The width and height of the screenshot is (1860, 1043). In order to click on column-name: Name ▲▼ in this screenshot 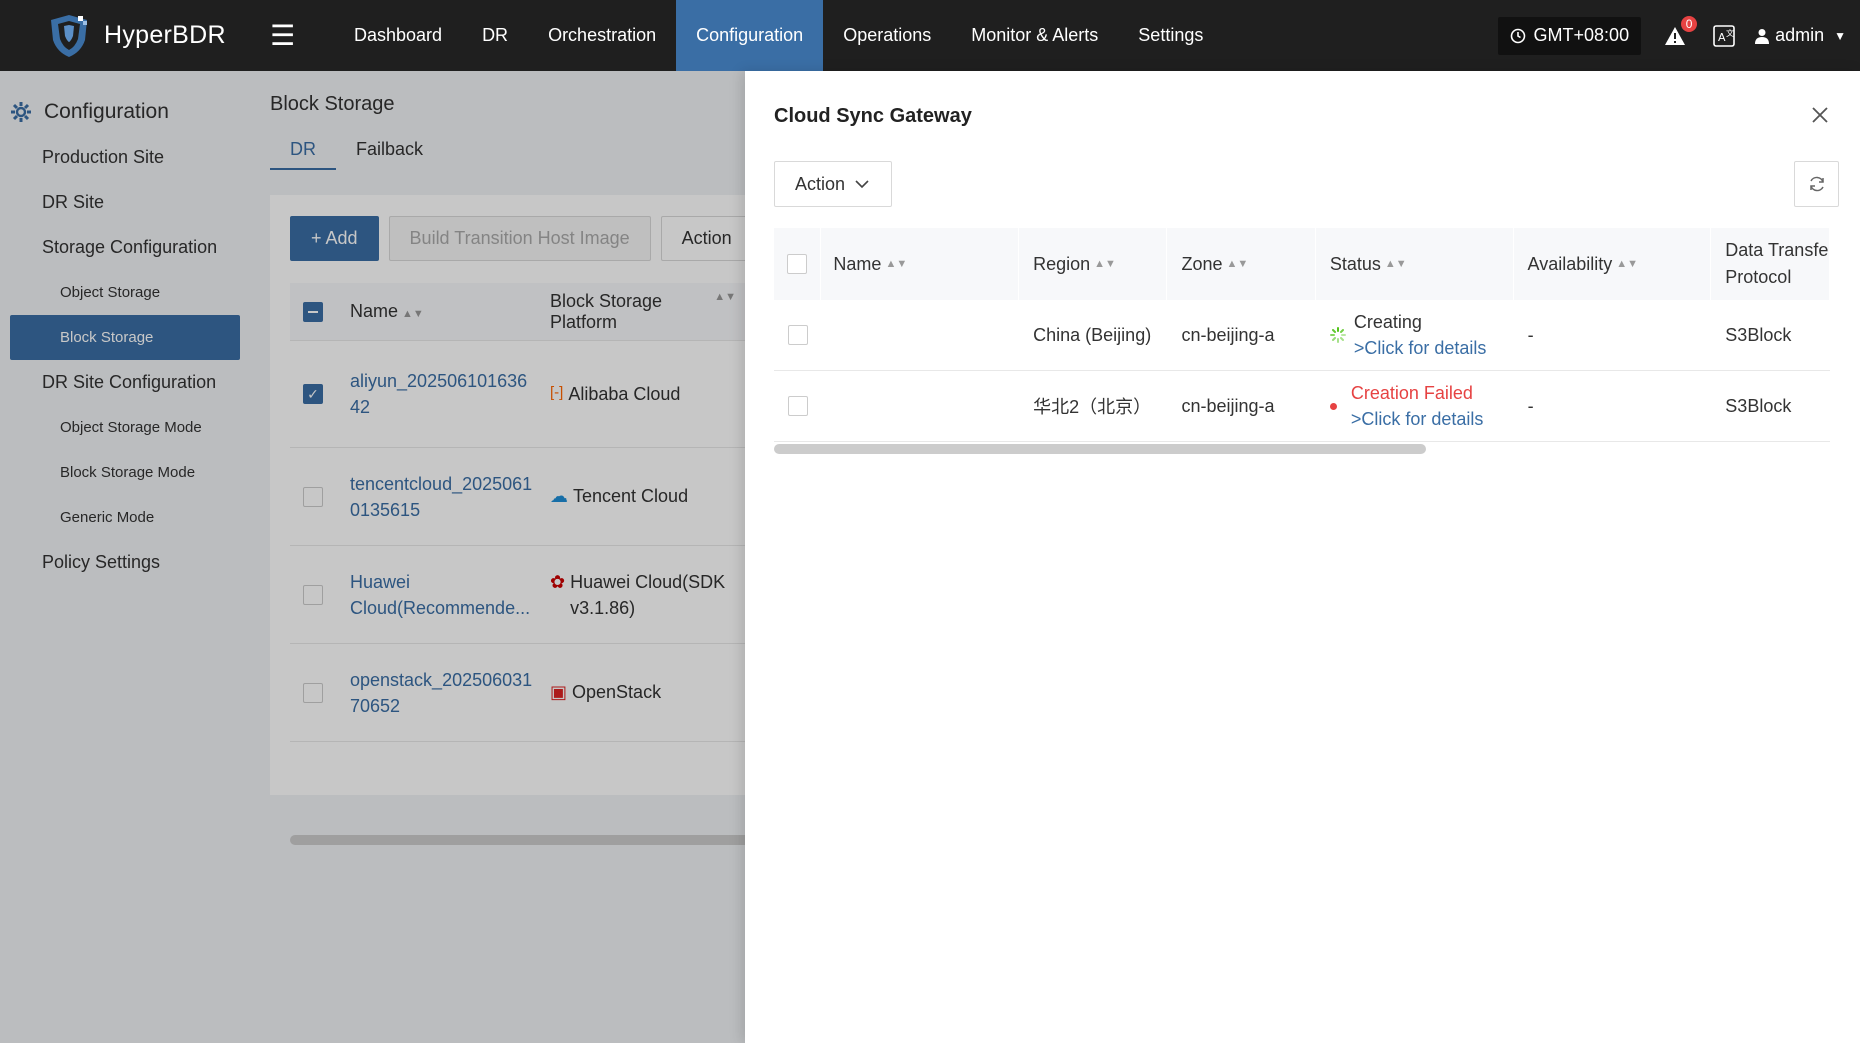, I will do `click(920, 264)`.